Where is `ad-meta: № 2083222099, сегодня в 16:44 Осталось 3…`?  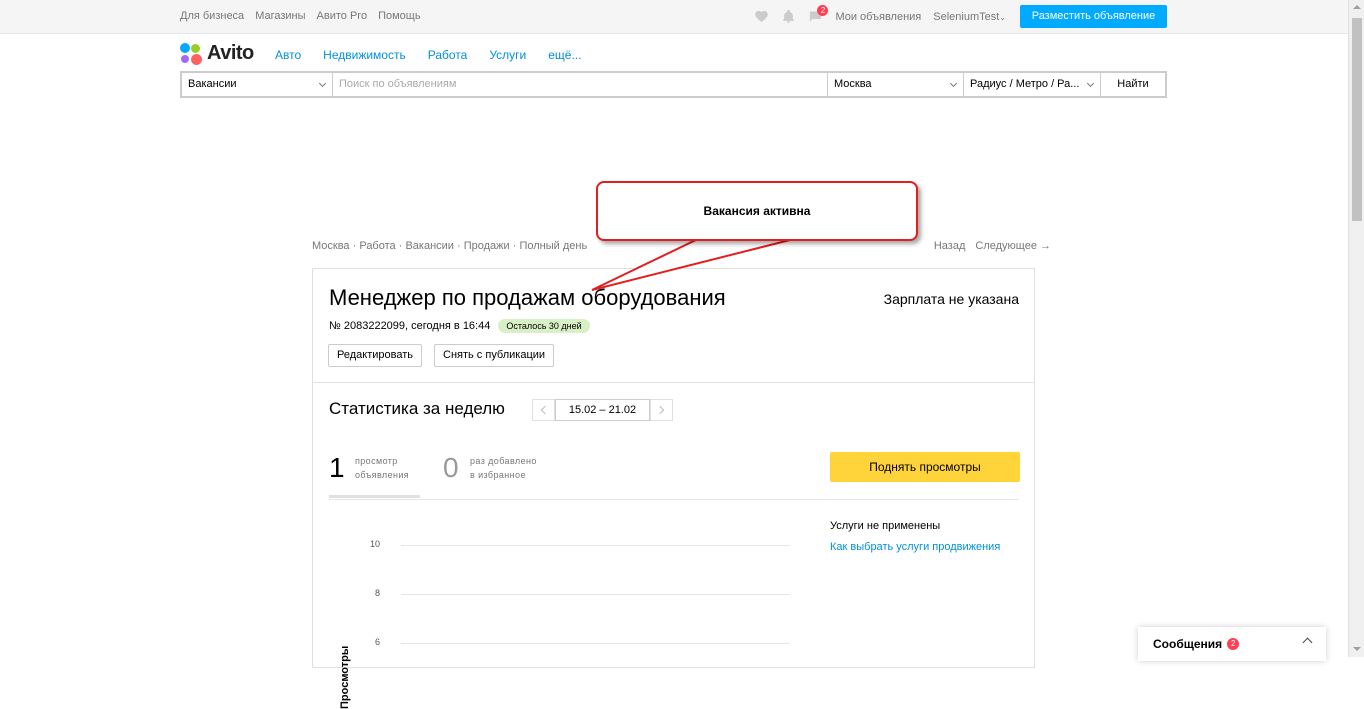
ad-meta: № 2083222099, сегодня в 16:44 Осталось 3… is located at coordinates (459, 326).